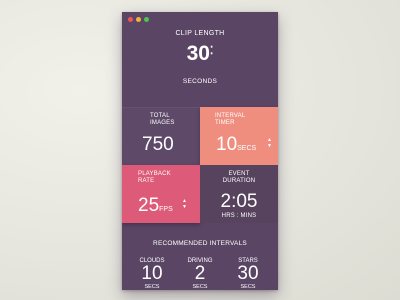 The image size is (400, 300). What do you see at coordinates (247, 148) in the screenshot?
I see `interval-timer-unit: SECS` at bounding box center [247, 148].